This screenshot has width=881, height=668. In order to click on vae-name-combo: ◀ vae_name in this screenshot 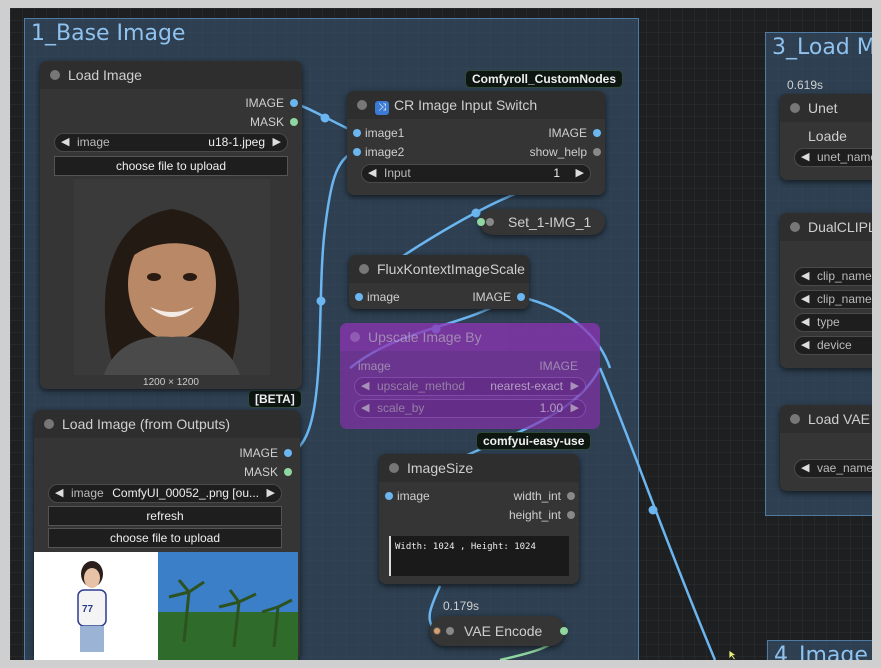, I will do `click(833, 468)`.